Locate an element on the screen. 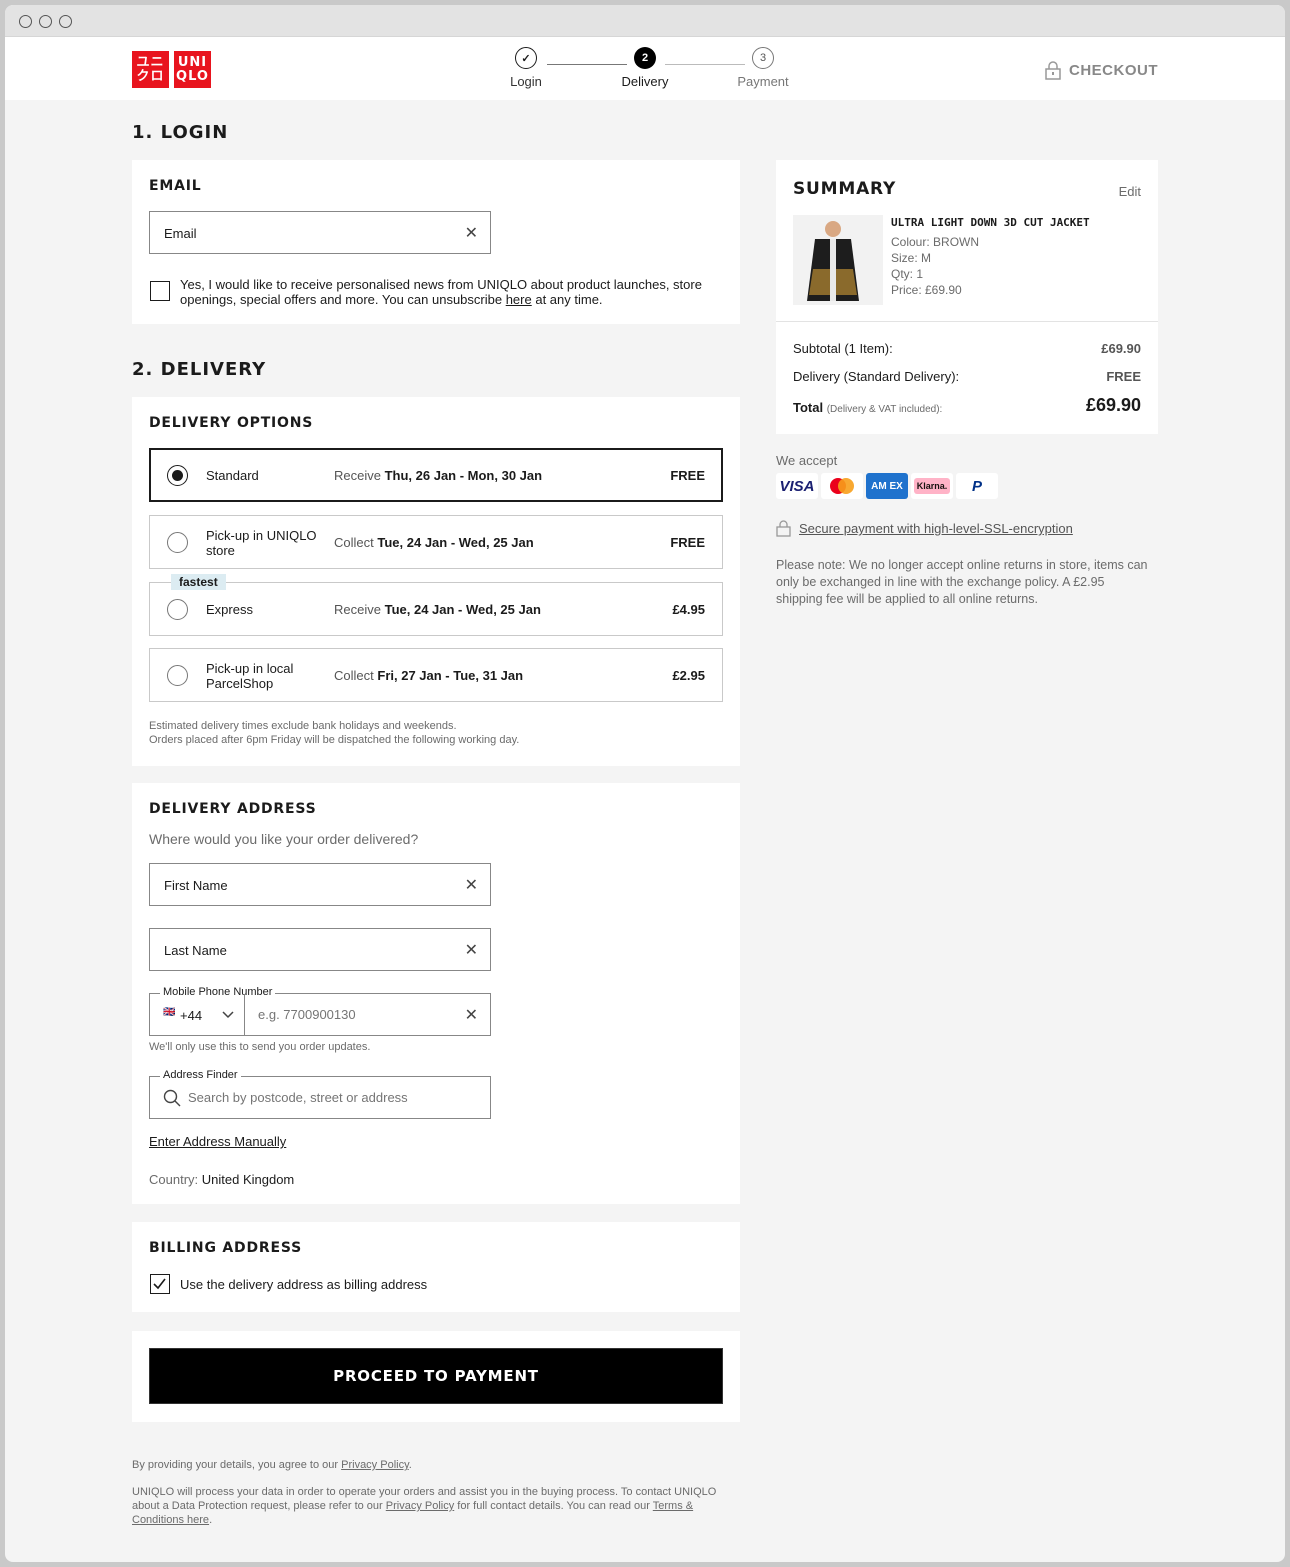 The height and width of the screenshot is (1567, 1290). option-price: £4.95 is located at coordinates (688, 609).